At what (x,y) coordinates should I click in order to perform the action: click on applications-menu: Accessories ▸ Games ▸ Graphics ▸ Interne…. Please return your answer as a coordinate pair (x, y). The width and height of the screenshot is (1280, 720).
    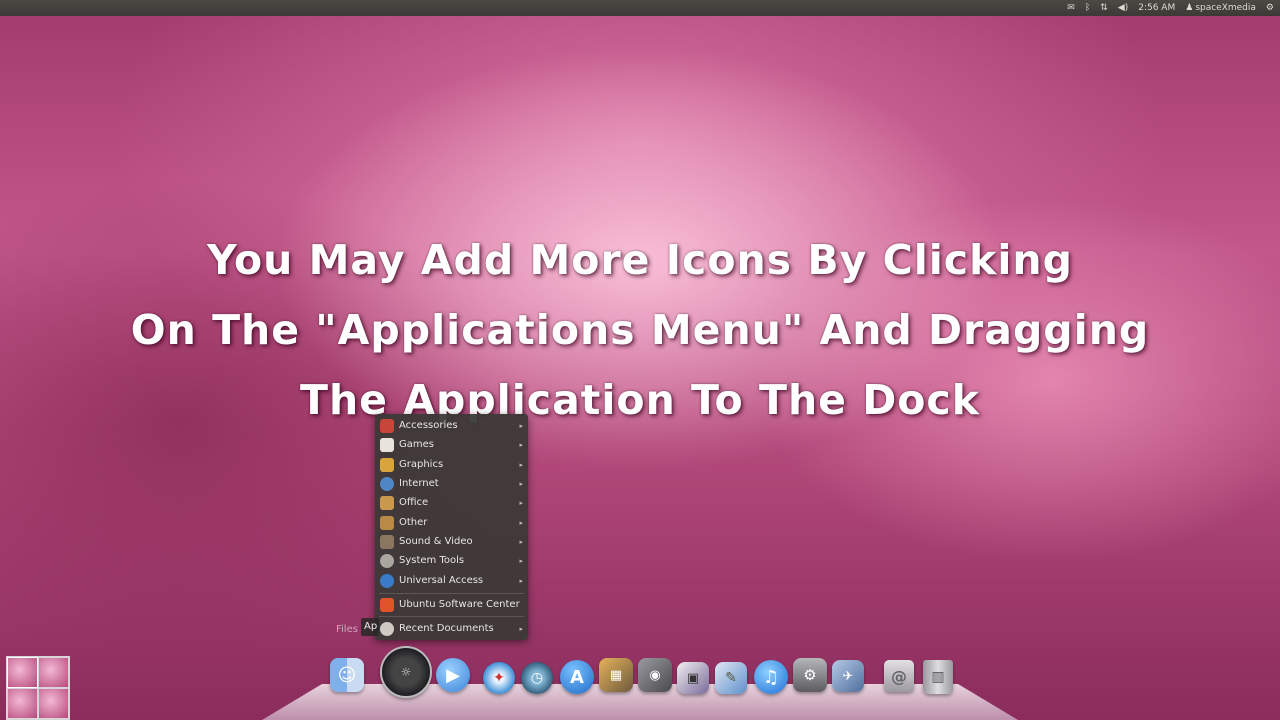
    Looking at the image, I should click on (451, 527).